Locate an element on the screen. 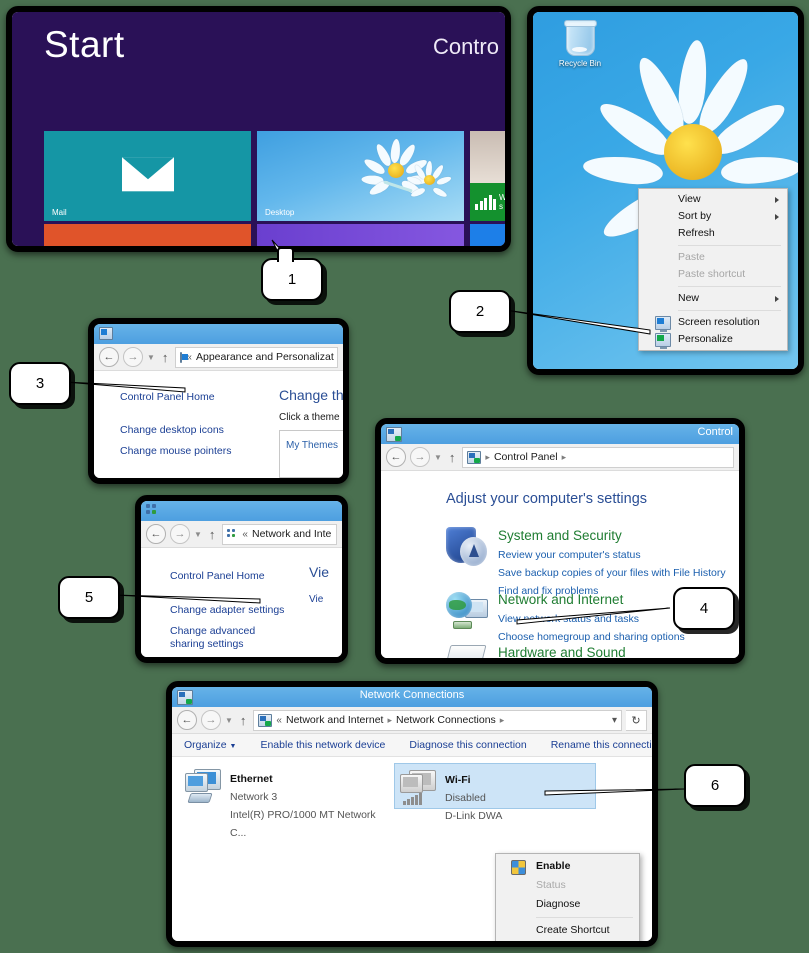 The width and height of the screenshot is (809, 953). recycle-bin-glyph is located at coordinates (580, 38).